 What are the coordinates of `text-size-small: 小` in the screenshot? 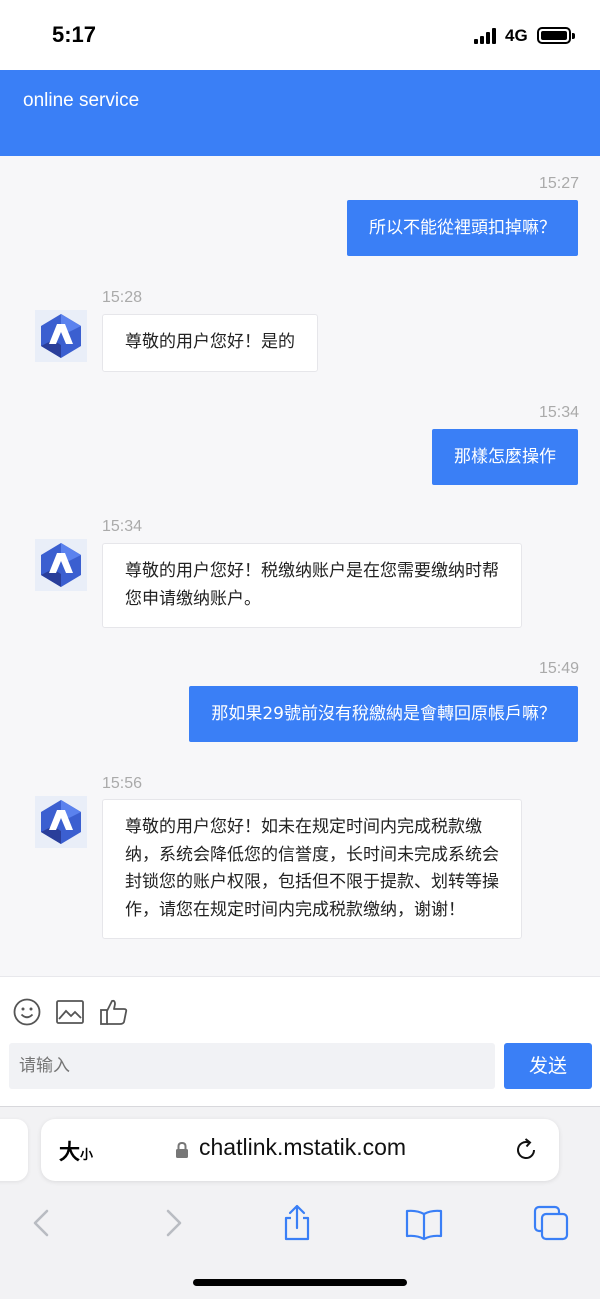 It's located at (87, 1155).